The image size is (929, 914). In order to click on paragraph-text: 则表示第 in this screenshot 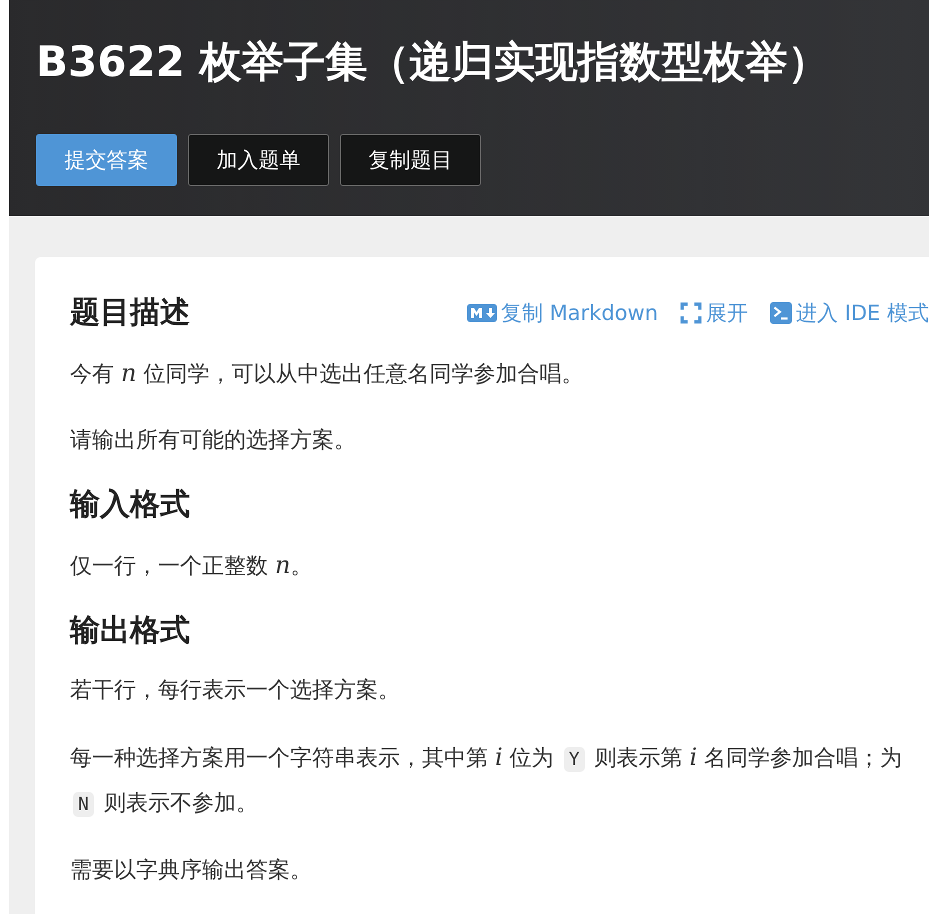, I will do `click(639, 758)`.